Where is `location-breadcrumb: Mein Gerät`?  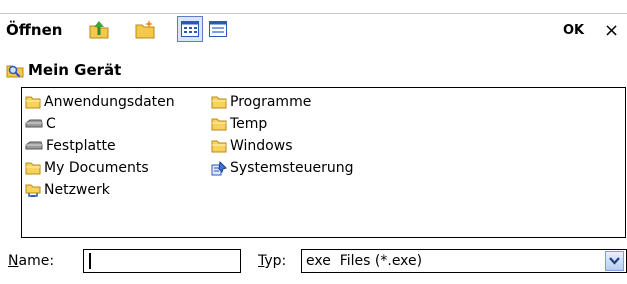 location-breadcrumb: Mein Gerät is located at coordinates (63, 70).